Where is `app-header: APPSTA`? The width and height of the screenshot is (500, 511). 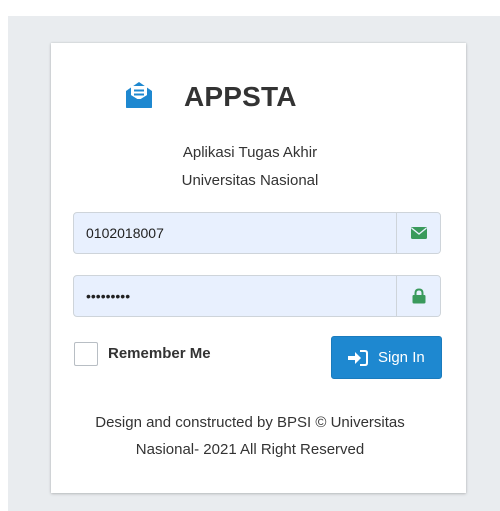
app-header: APPSTA is located at coordinates (250, 98).